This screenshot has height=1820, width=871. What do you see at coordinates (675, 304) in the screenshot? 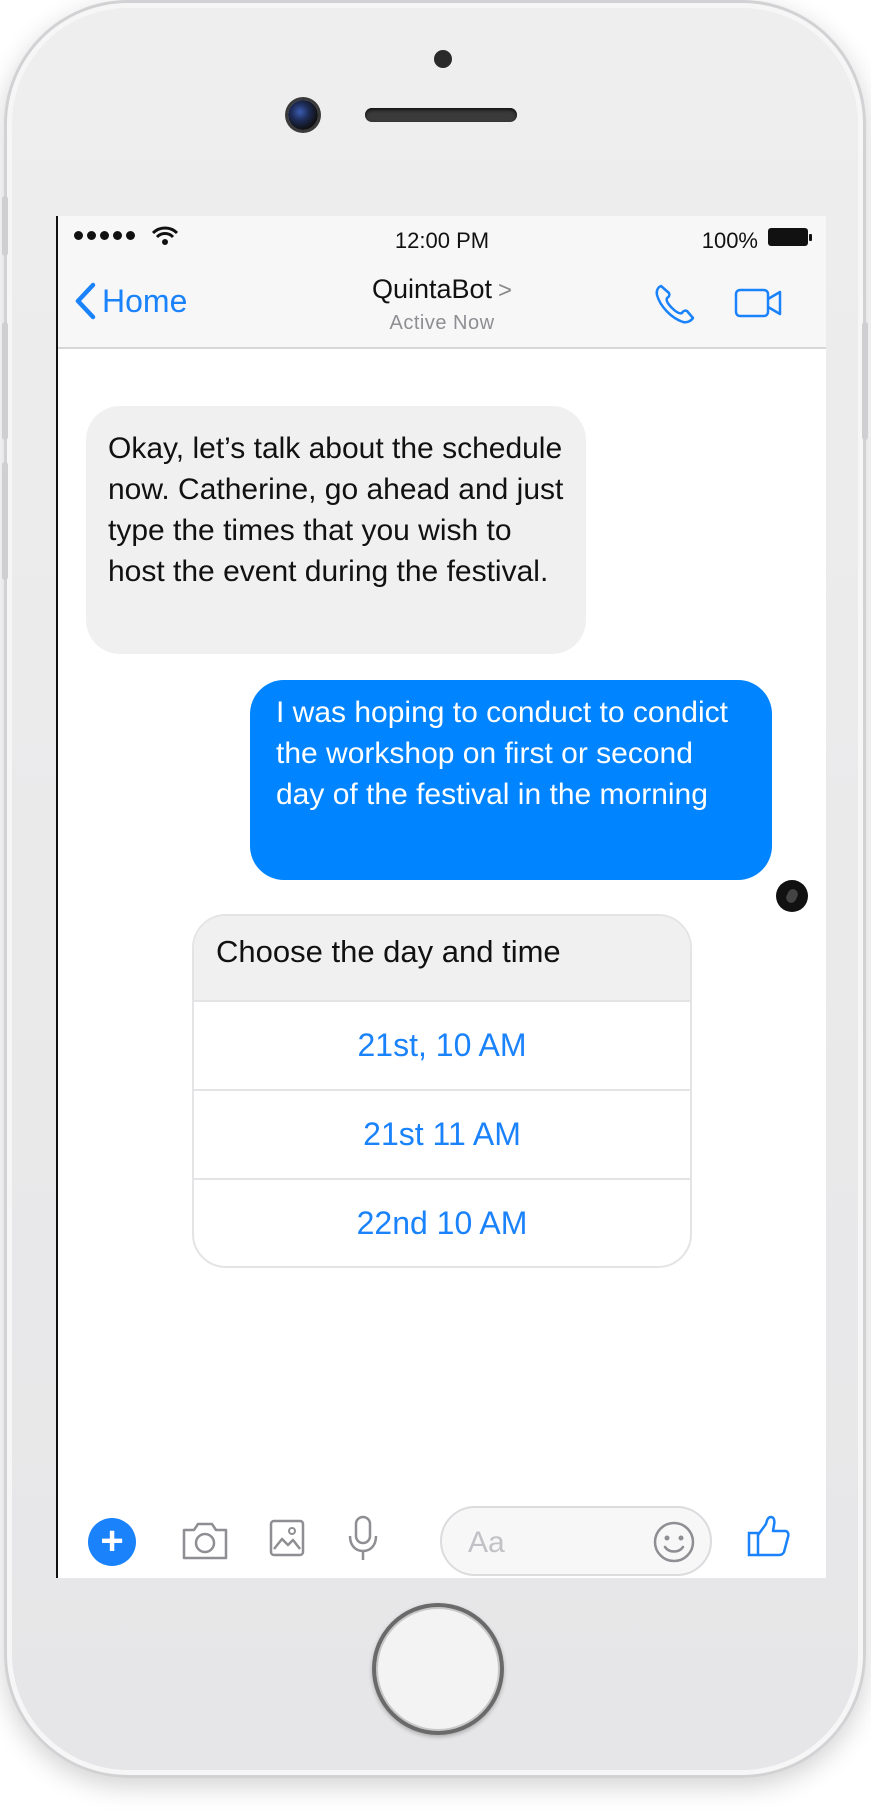
I see `phone-icon` at bounding box center [675, 304].